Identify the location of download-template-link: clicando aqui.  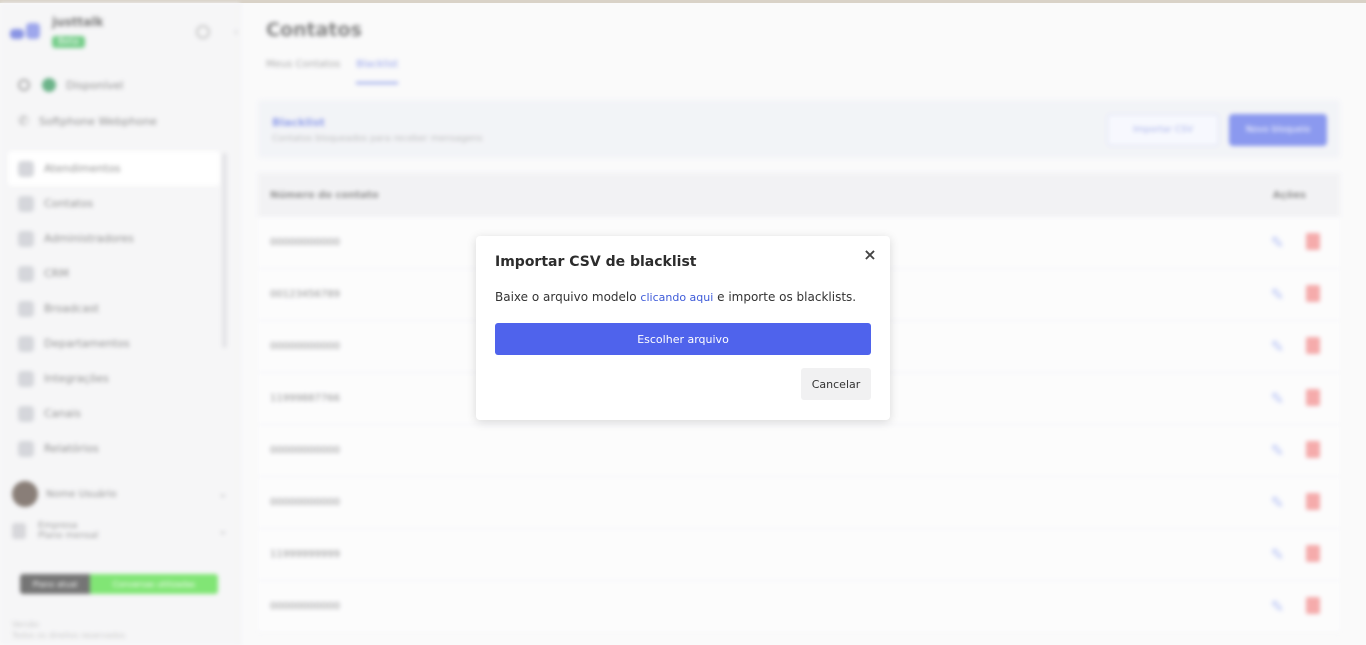
(676, 297).